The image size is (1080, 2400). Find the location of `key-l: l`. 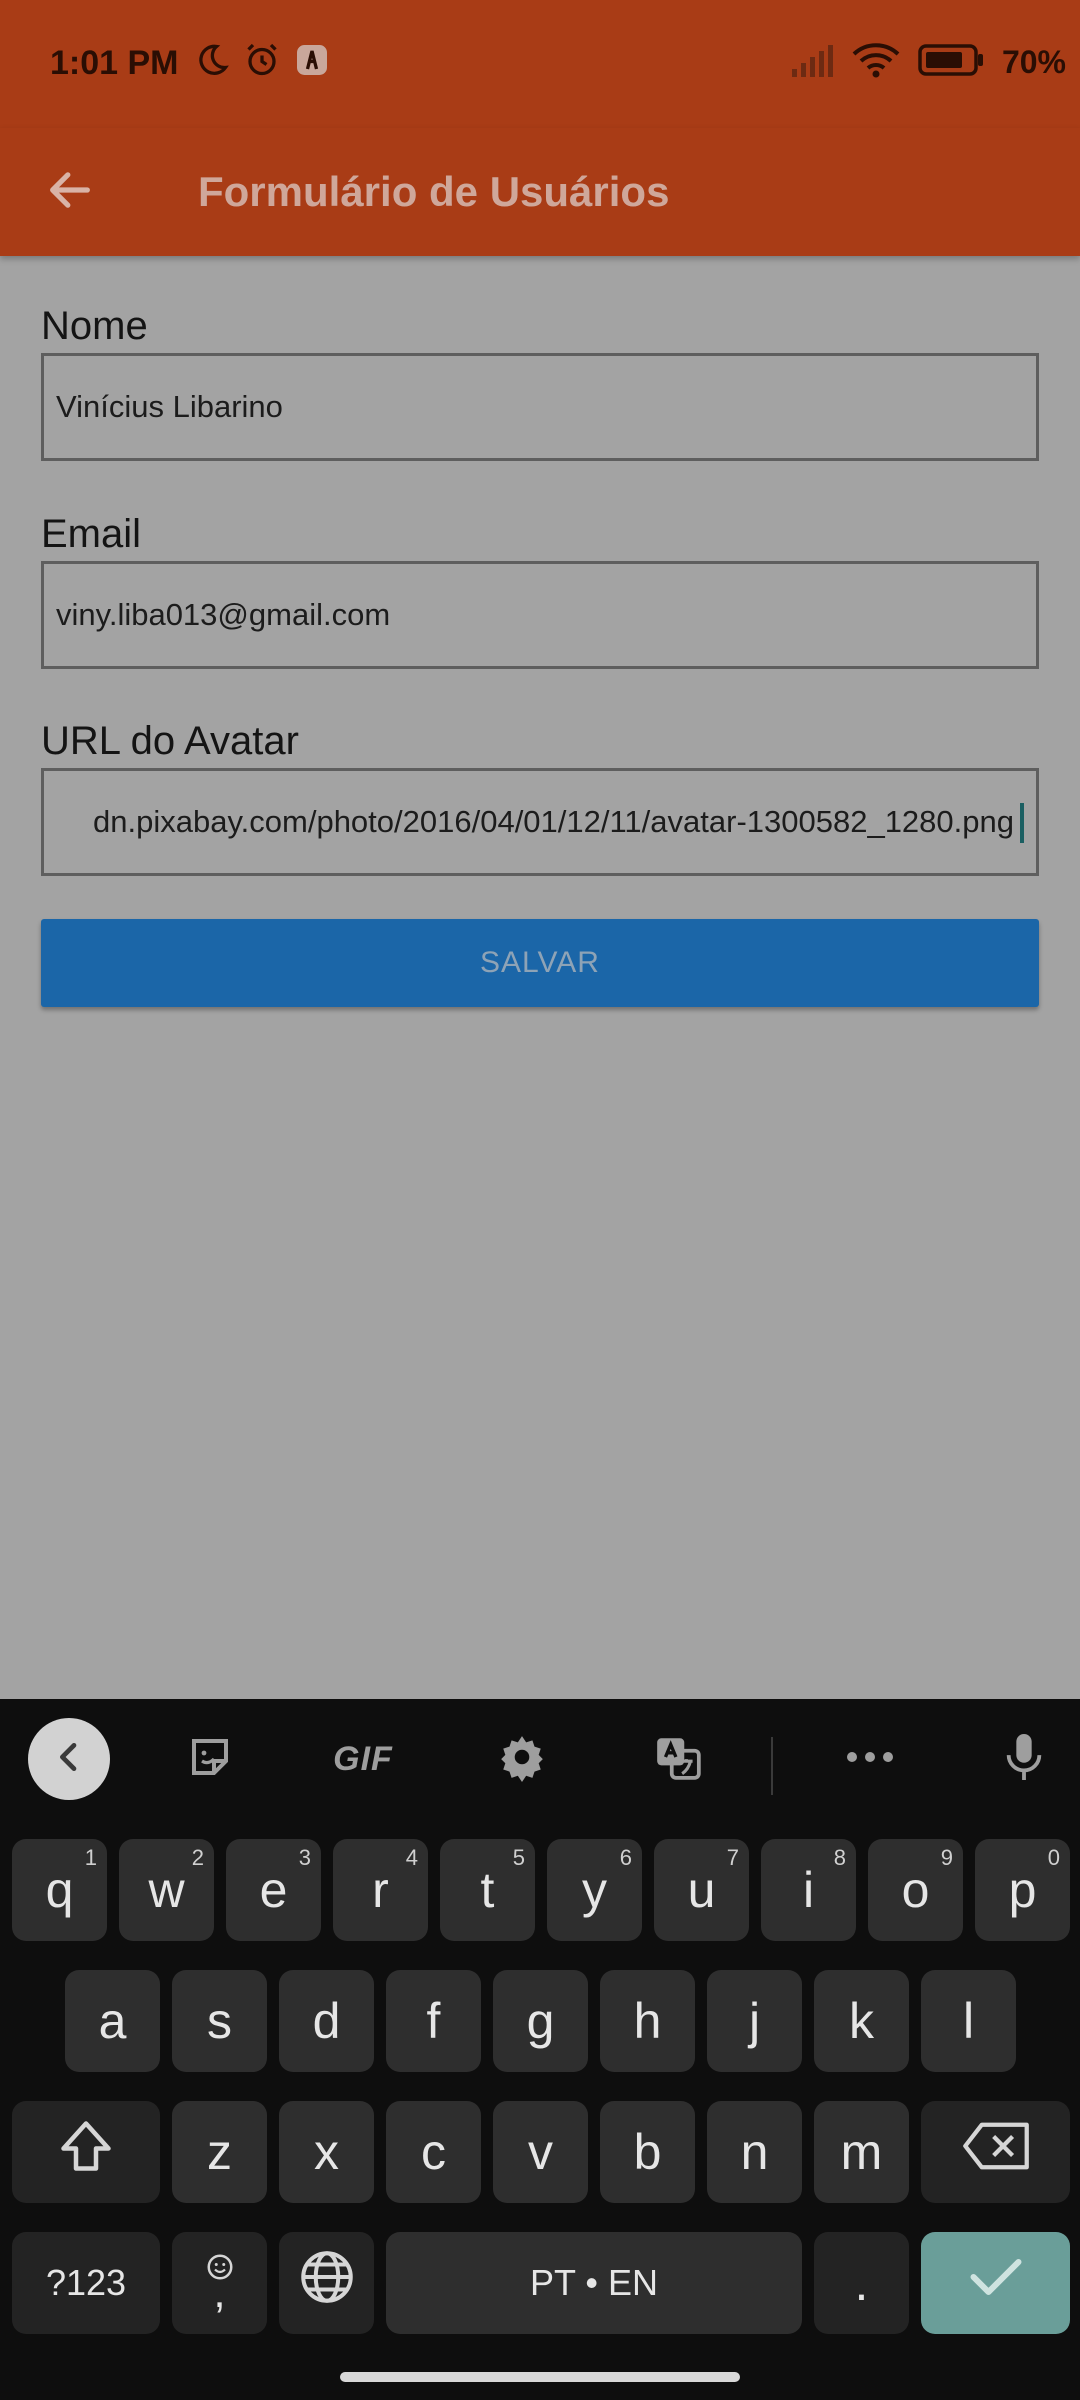

key-l: l is located at coordinates (968, 2021).